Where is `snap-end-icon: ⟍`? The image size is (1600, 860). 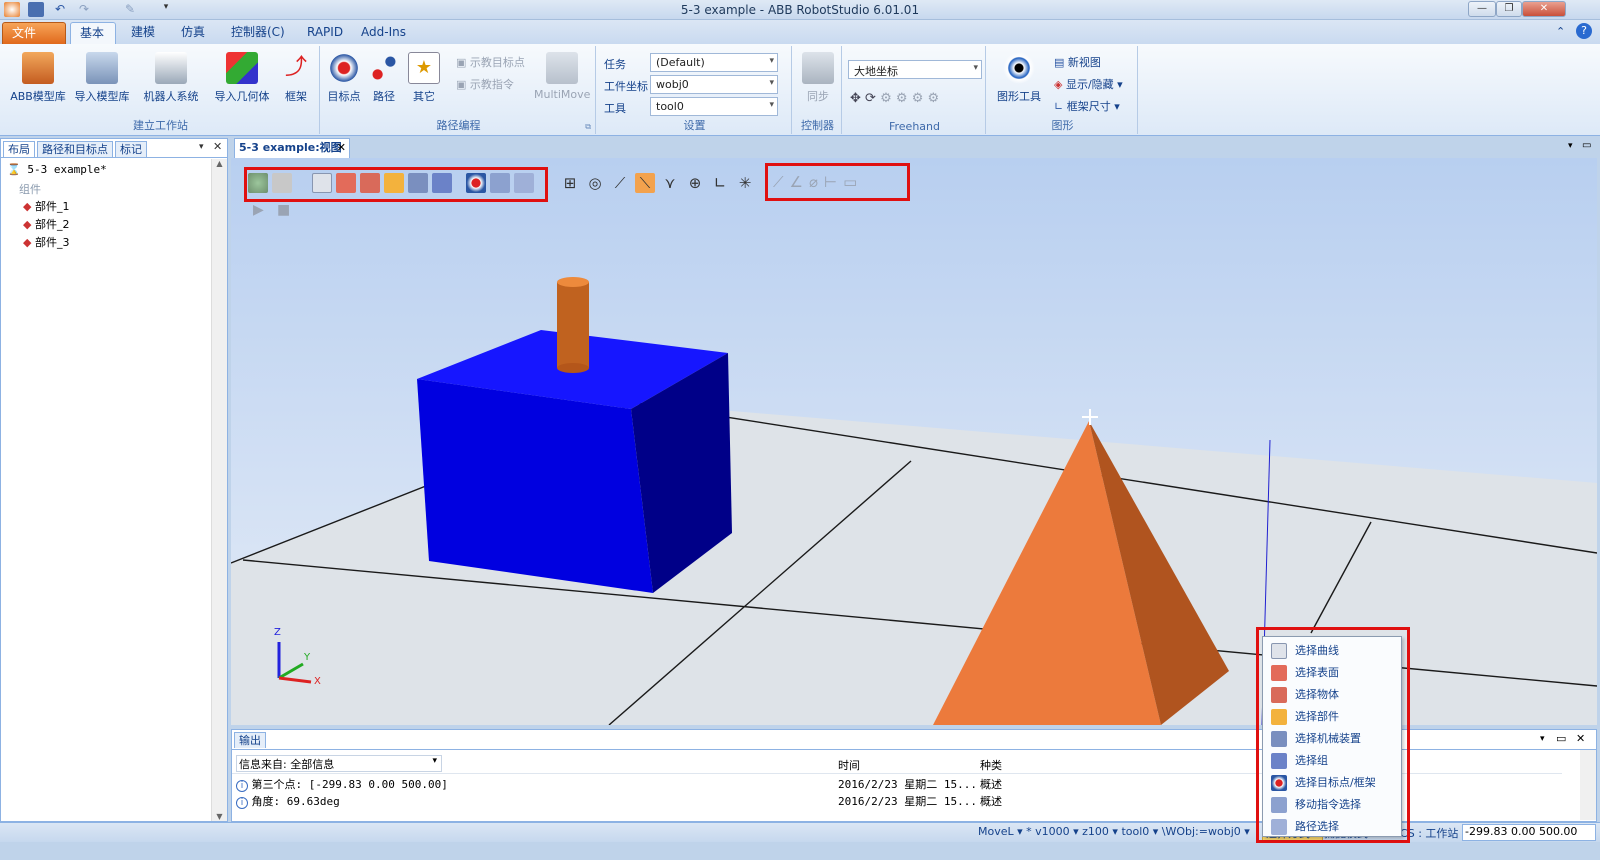 snap-end-icon: ⟍ is located at coordinates (645, 183).